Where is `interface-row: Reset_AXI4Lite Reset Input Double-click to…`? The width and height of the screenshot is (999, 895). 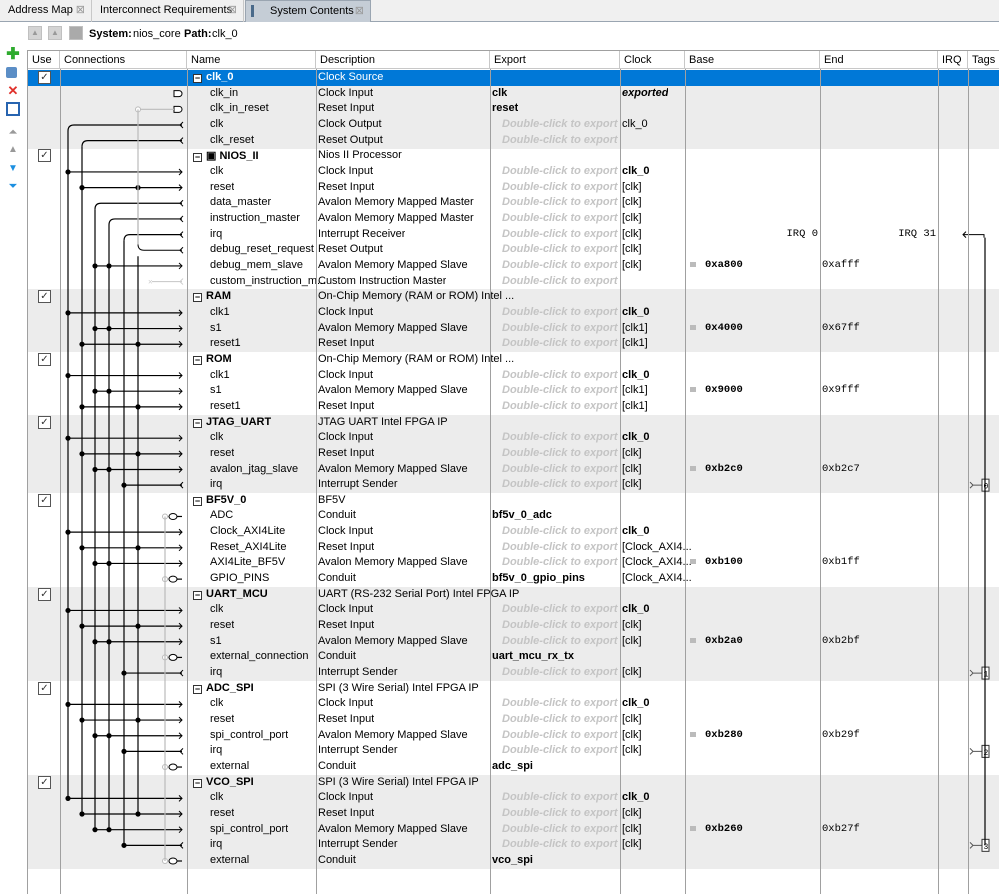 interface-row: Reset_AXI4Lite Reset Input Double-click to… is located at coordinates (513, 548).